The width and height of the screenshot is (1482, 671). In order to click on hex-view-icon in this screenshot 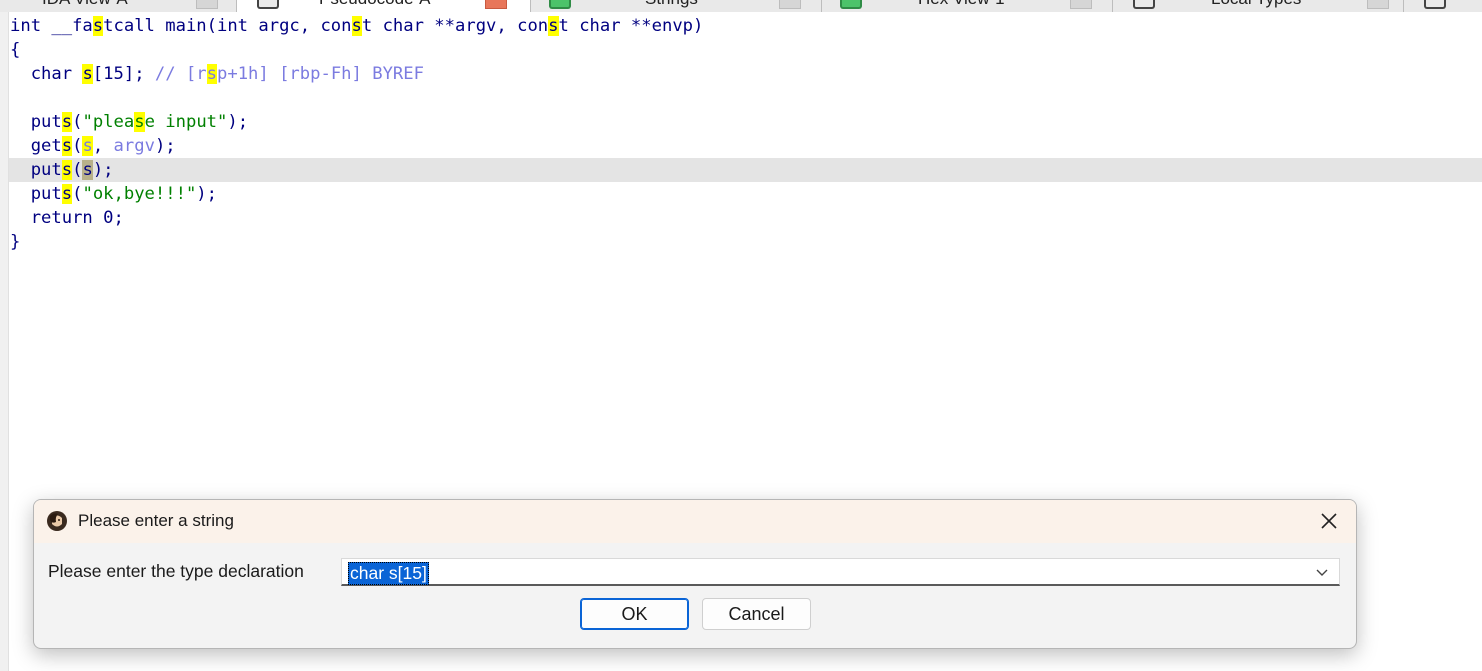, I will do `click(851, 4)`.